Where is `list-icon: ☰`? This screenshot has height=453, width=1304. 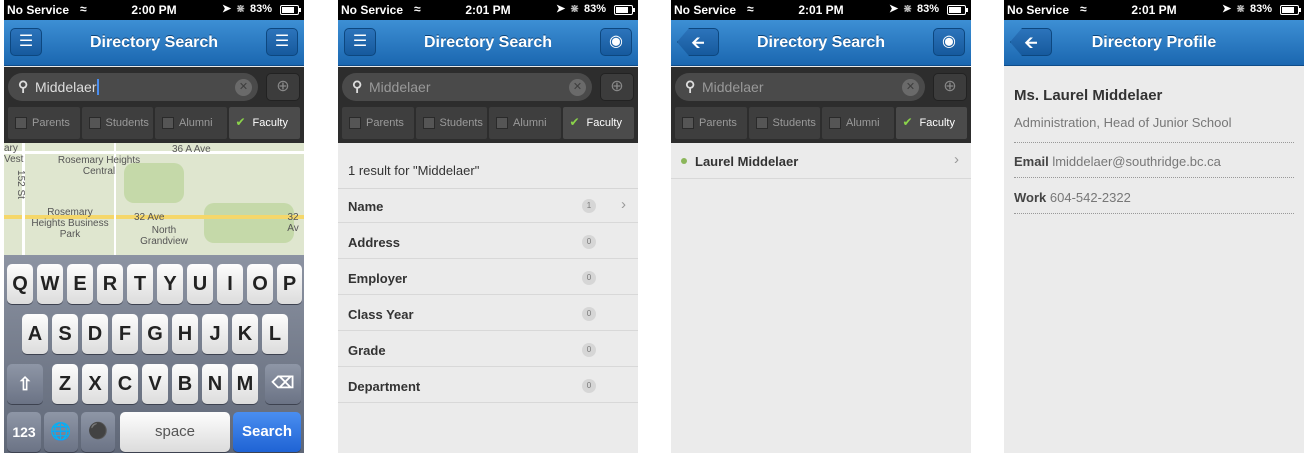
list-icon: ☰ is located at coordinates (282, 41).